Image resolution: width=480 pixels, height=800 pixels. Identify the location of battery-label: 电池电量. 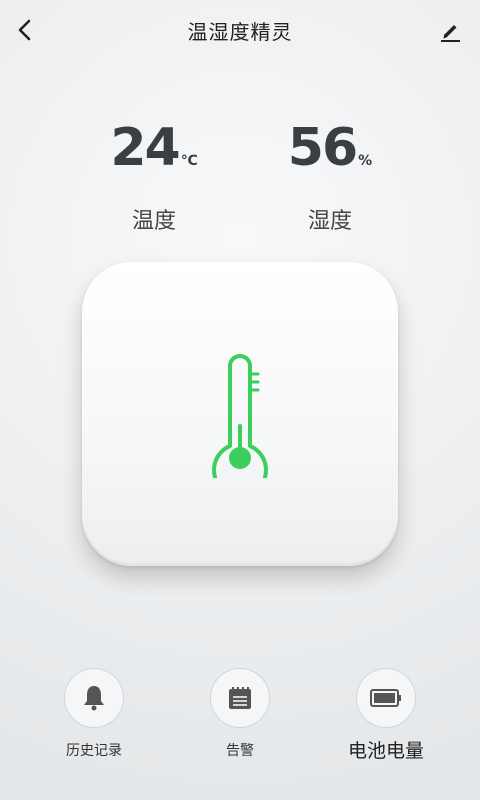
(385, 751).